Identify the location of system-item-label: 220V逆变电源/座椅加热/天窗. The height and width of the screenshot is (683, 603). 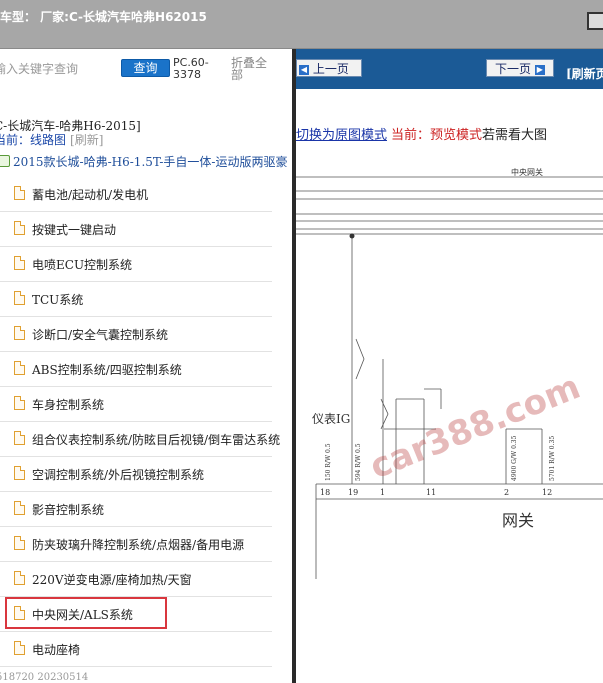
(112, 580).